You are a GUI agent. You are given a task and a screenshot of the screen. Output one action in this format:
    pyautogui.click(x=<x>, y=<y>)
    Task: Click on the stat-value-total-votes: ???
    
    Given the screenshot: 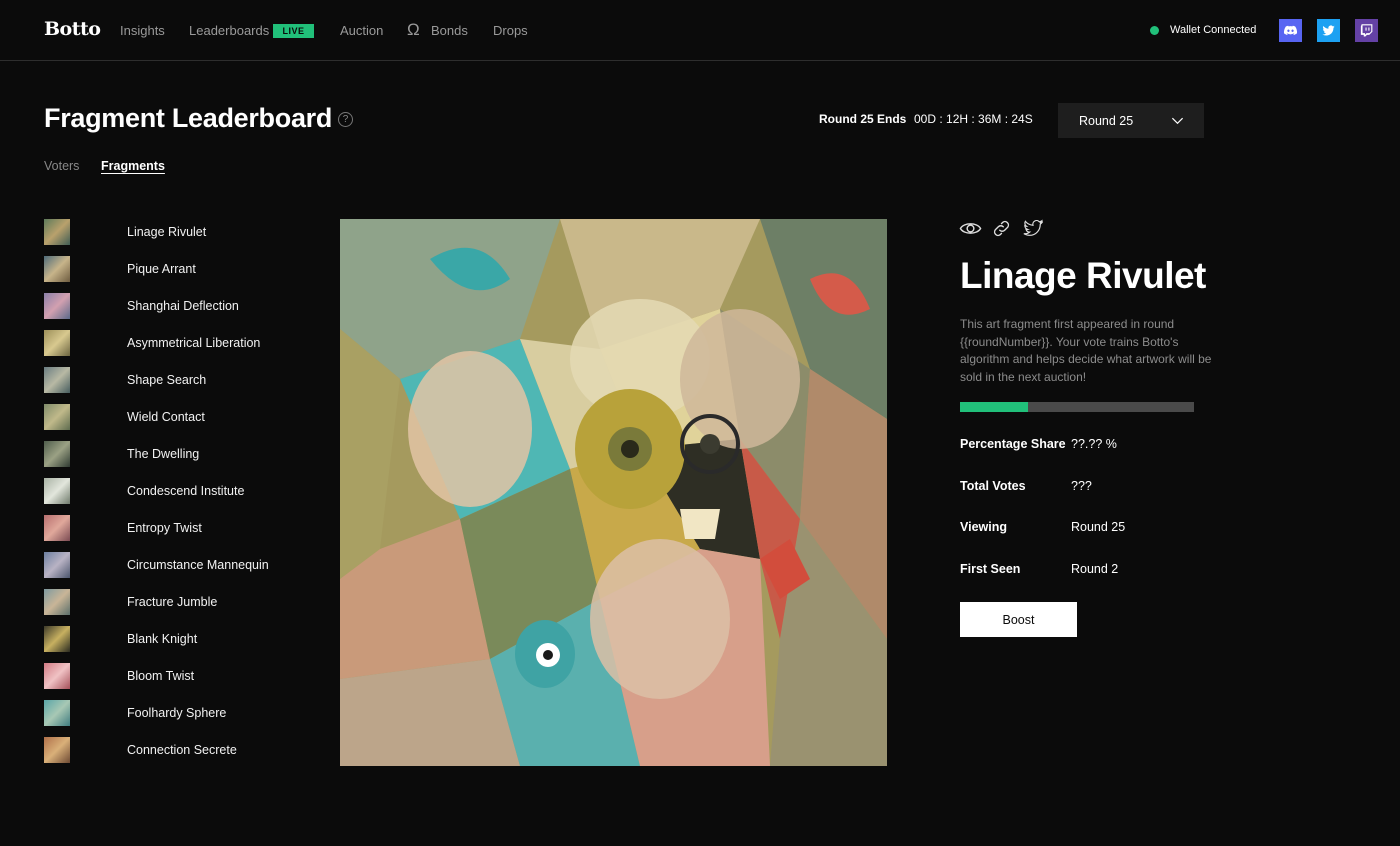 What is the action you would take?
    pyautogui.click(x=1081, y=486)
    